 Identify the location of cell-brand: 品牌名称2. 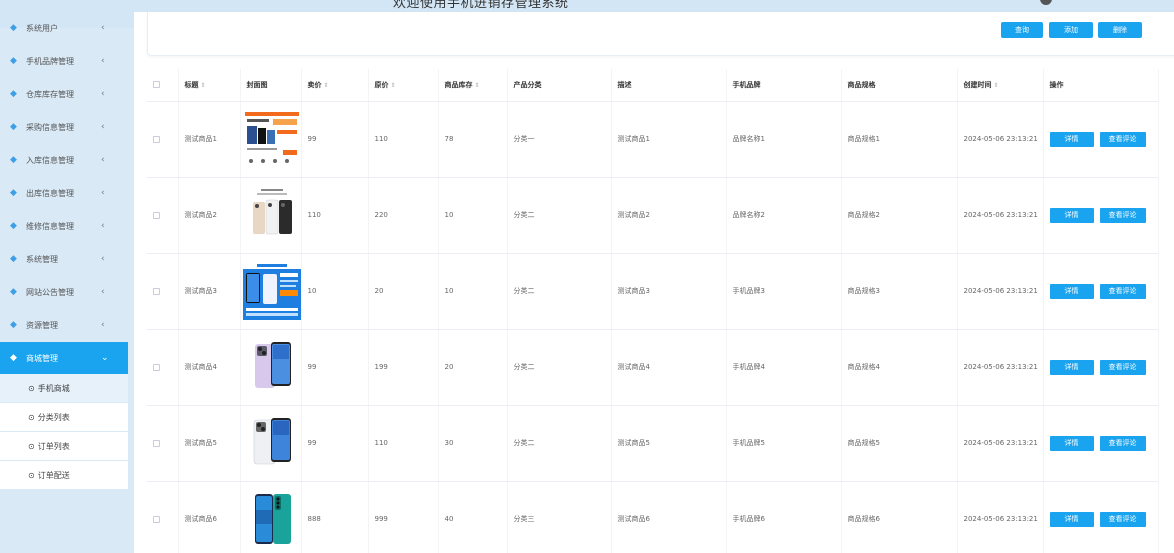
(784, 215).